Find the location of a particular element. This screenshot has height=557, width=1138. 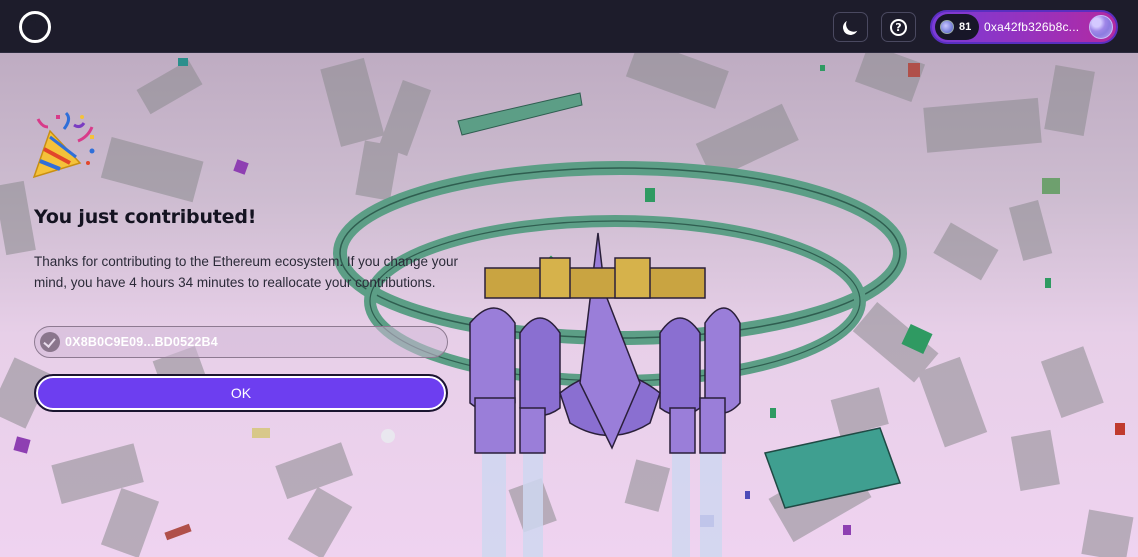

wallet-count-badge: 81 is located at coordinates (957, 27).